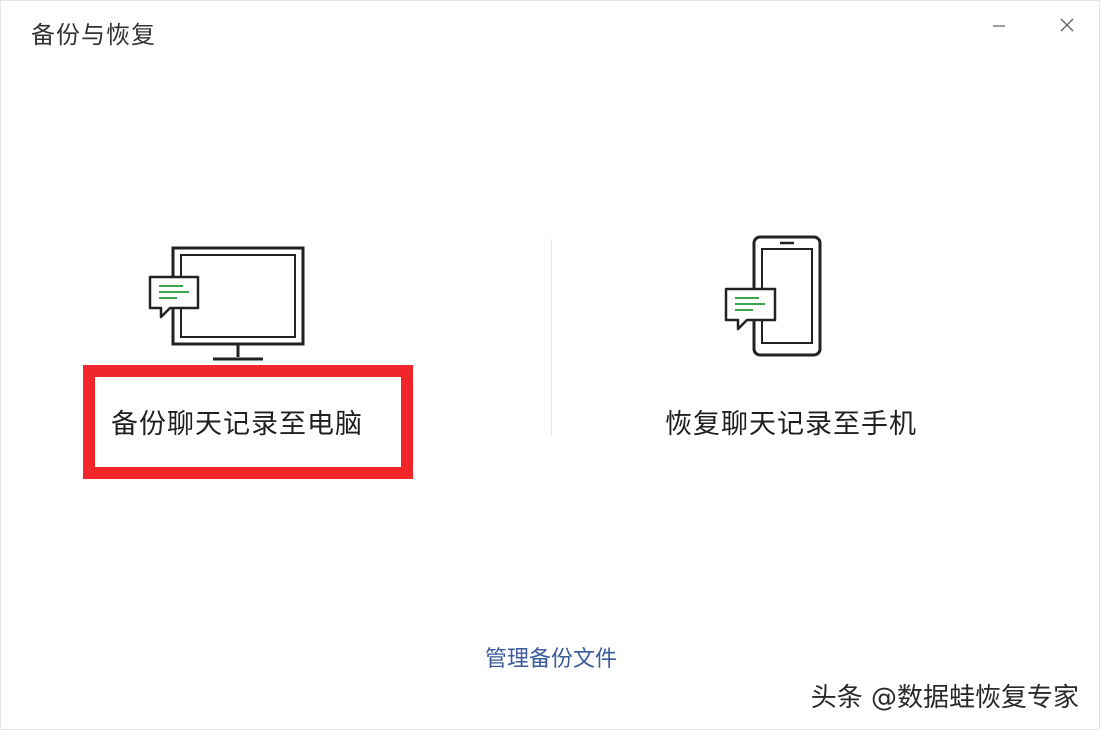  I want to click on backup-to-pc-option: 备份聊天记录至电脑, so click(249, 356).